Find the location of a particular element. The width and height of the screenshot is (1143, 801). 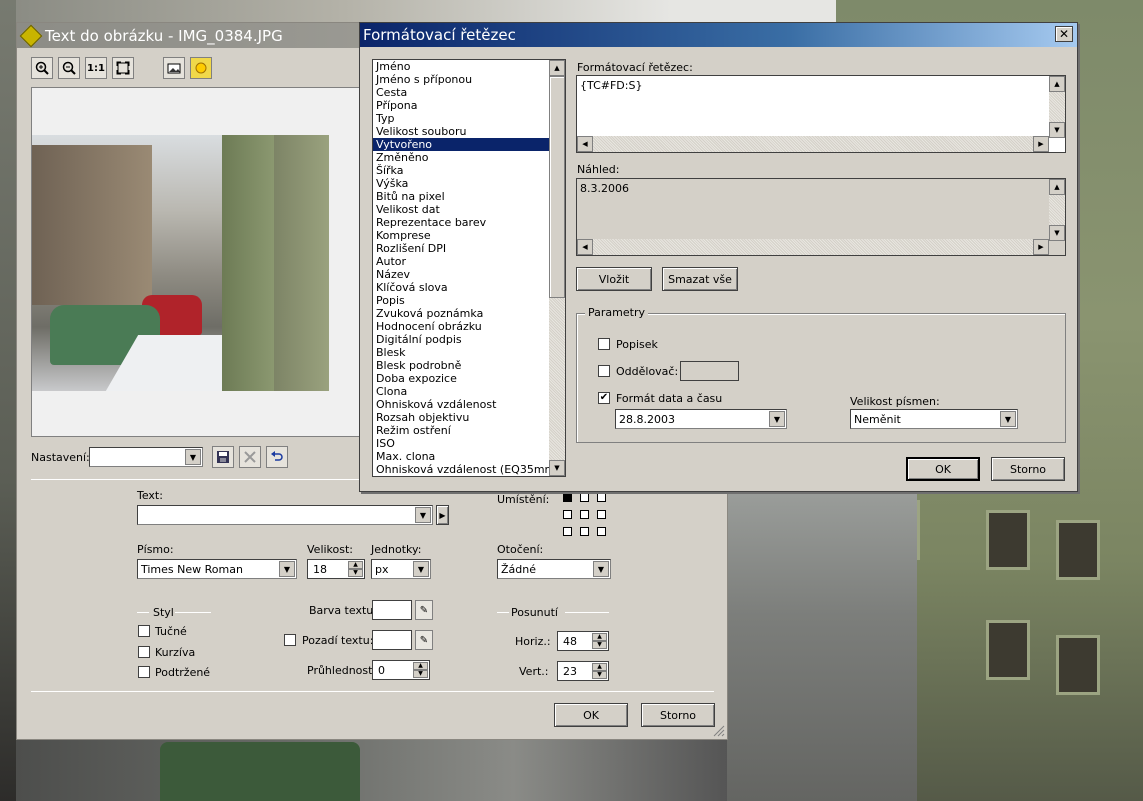

list-item: Reprezentace barev is located at coordinates (469, 222).